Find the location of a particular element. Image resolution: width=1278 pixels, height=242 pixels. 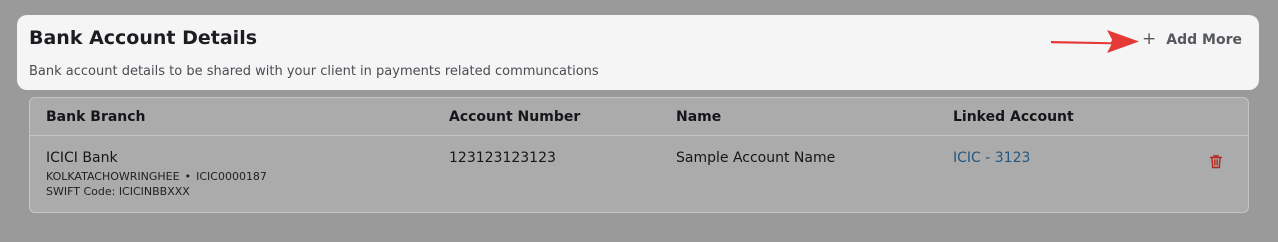

ifsc-code: ICIC0000187 is located at coordinates (231, 176).